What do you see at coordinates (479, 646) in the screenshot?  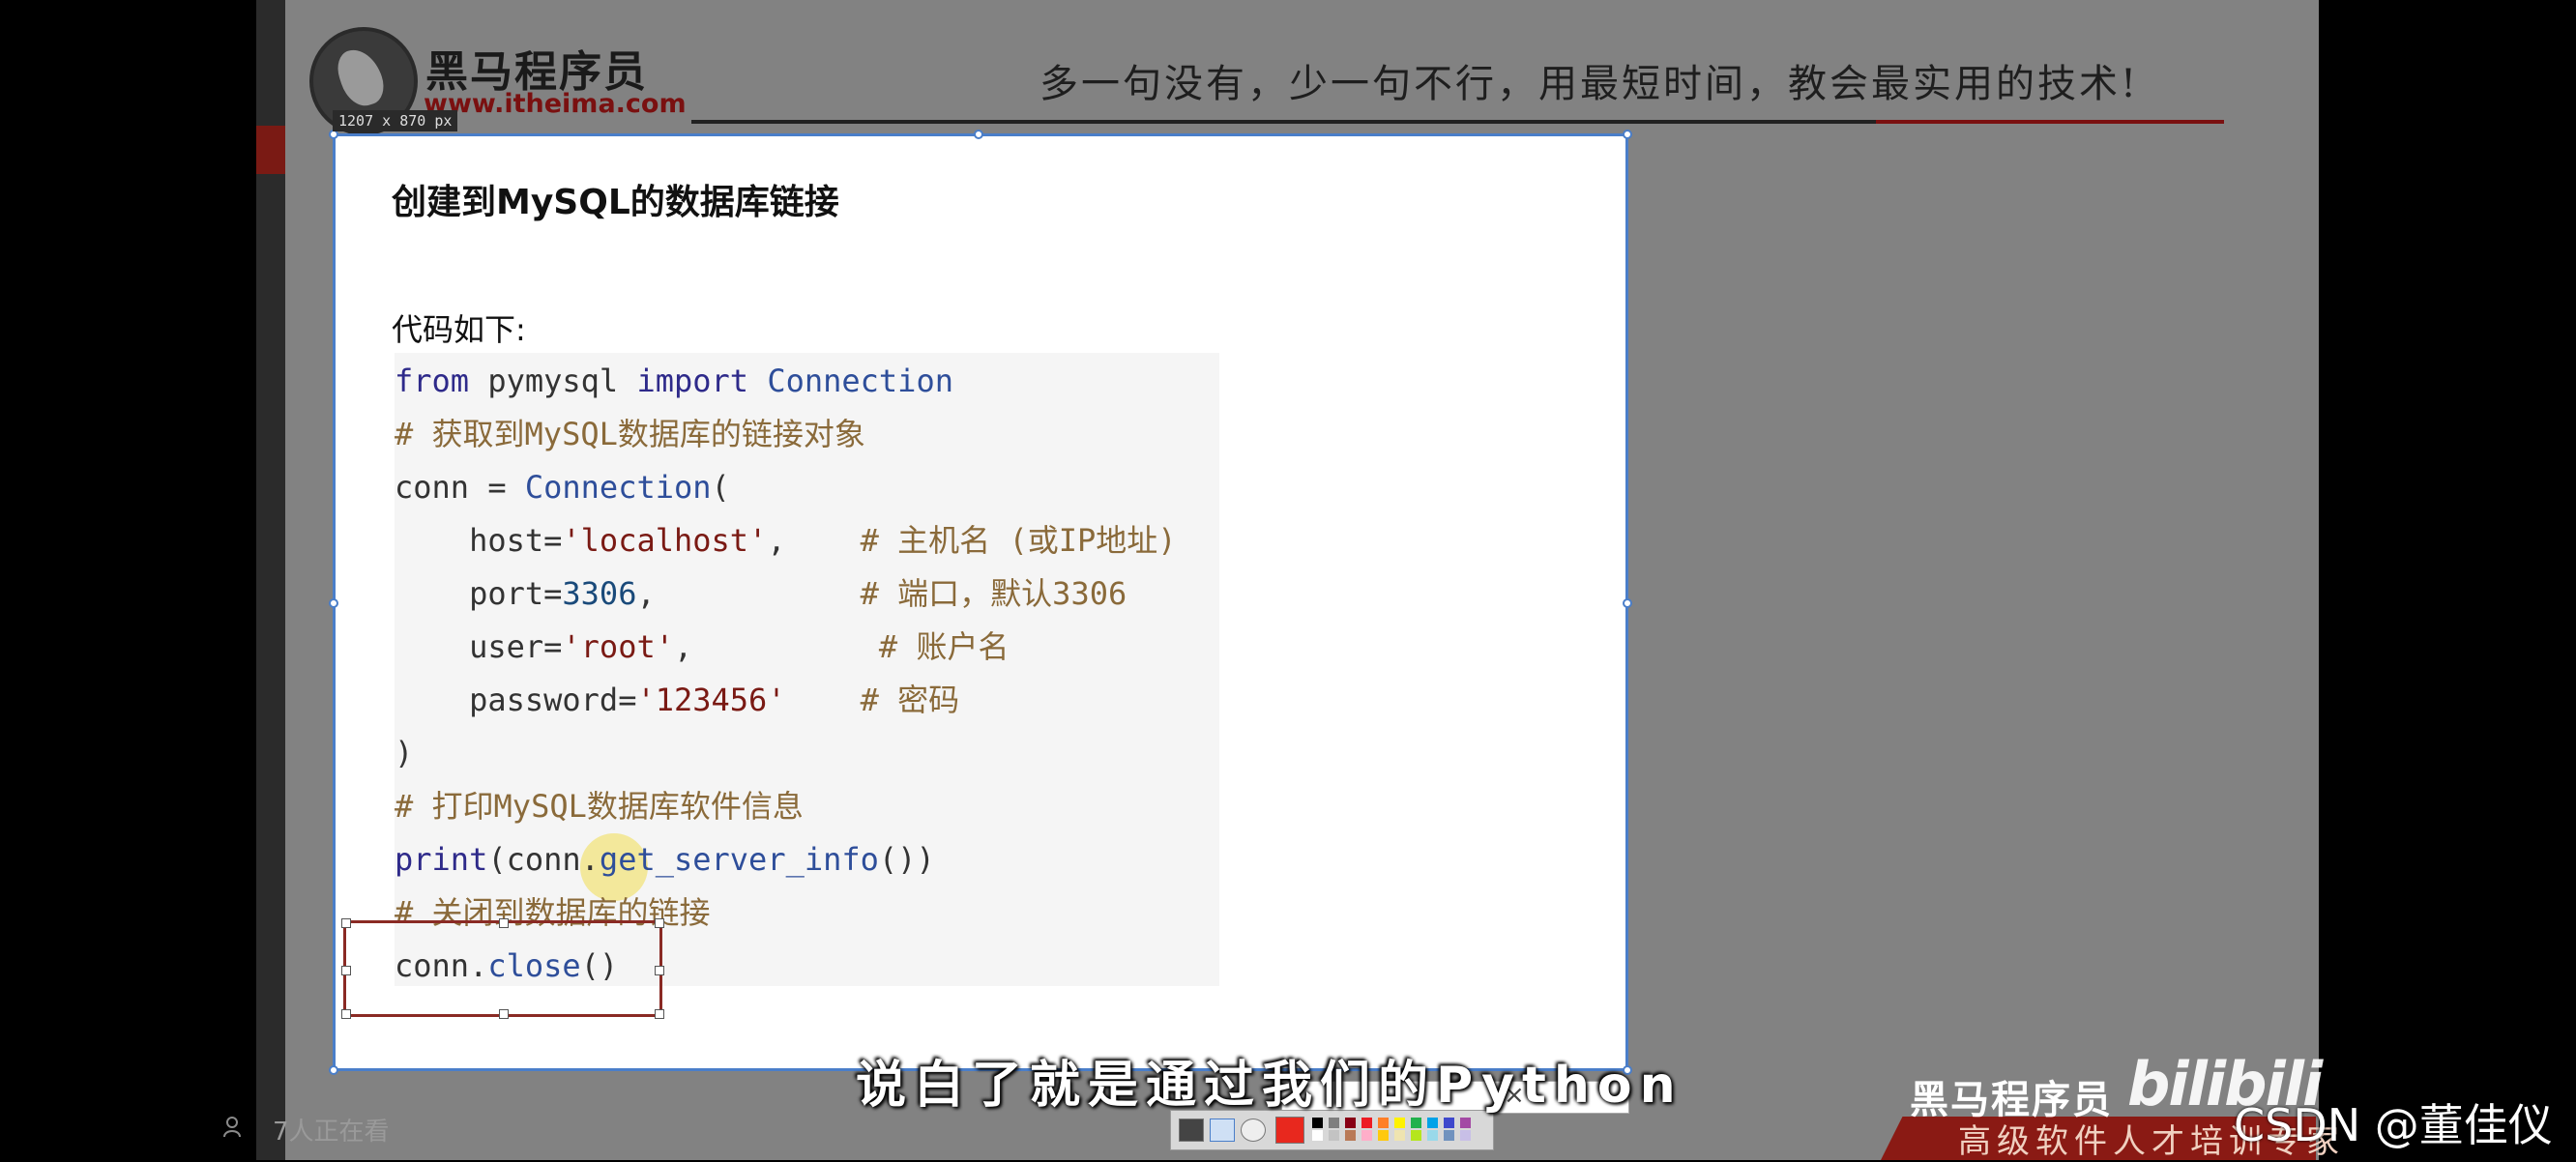 I see `code-token: user=` at bounding box center [479, 646].